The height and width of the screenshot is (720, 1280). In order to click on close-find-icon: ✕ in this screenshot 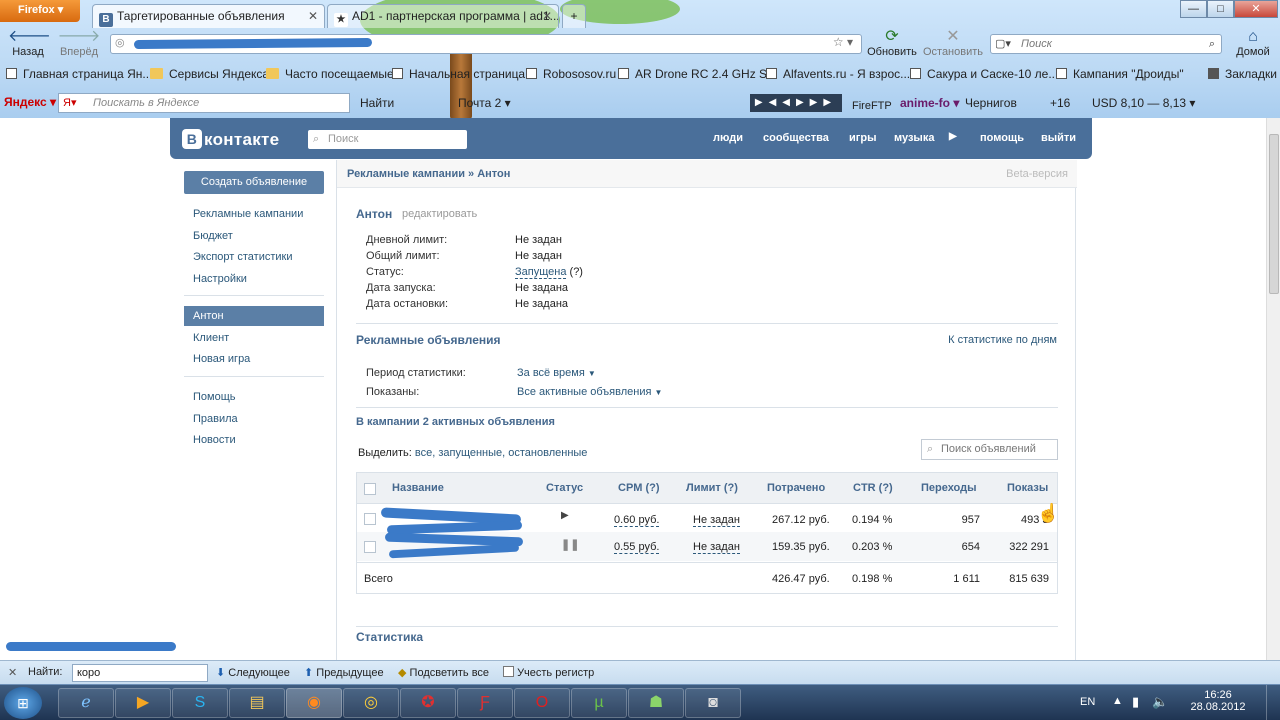, I will do `click(12, 672)`.